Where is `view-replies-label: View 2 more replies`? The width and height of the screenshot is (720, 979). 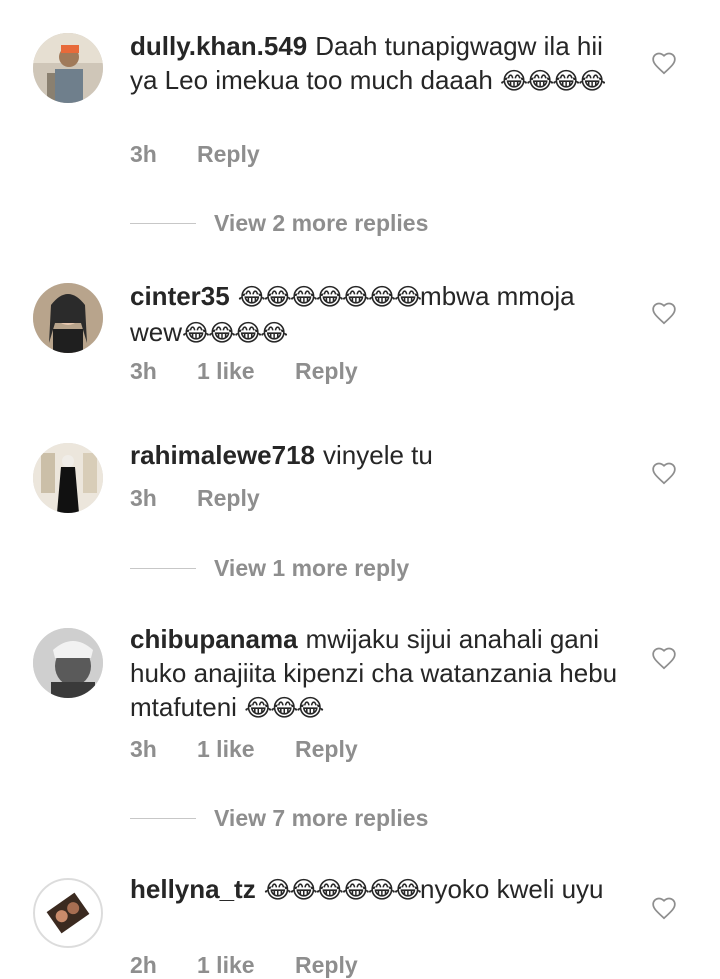 view-replies-label: View 2 more replies is located at coordinates (321, 223).